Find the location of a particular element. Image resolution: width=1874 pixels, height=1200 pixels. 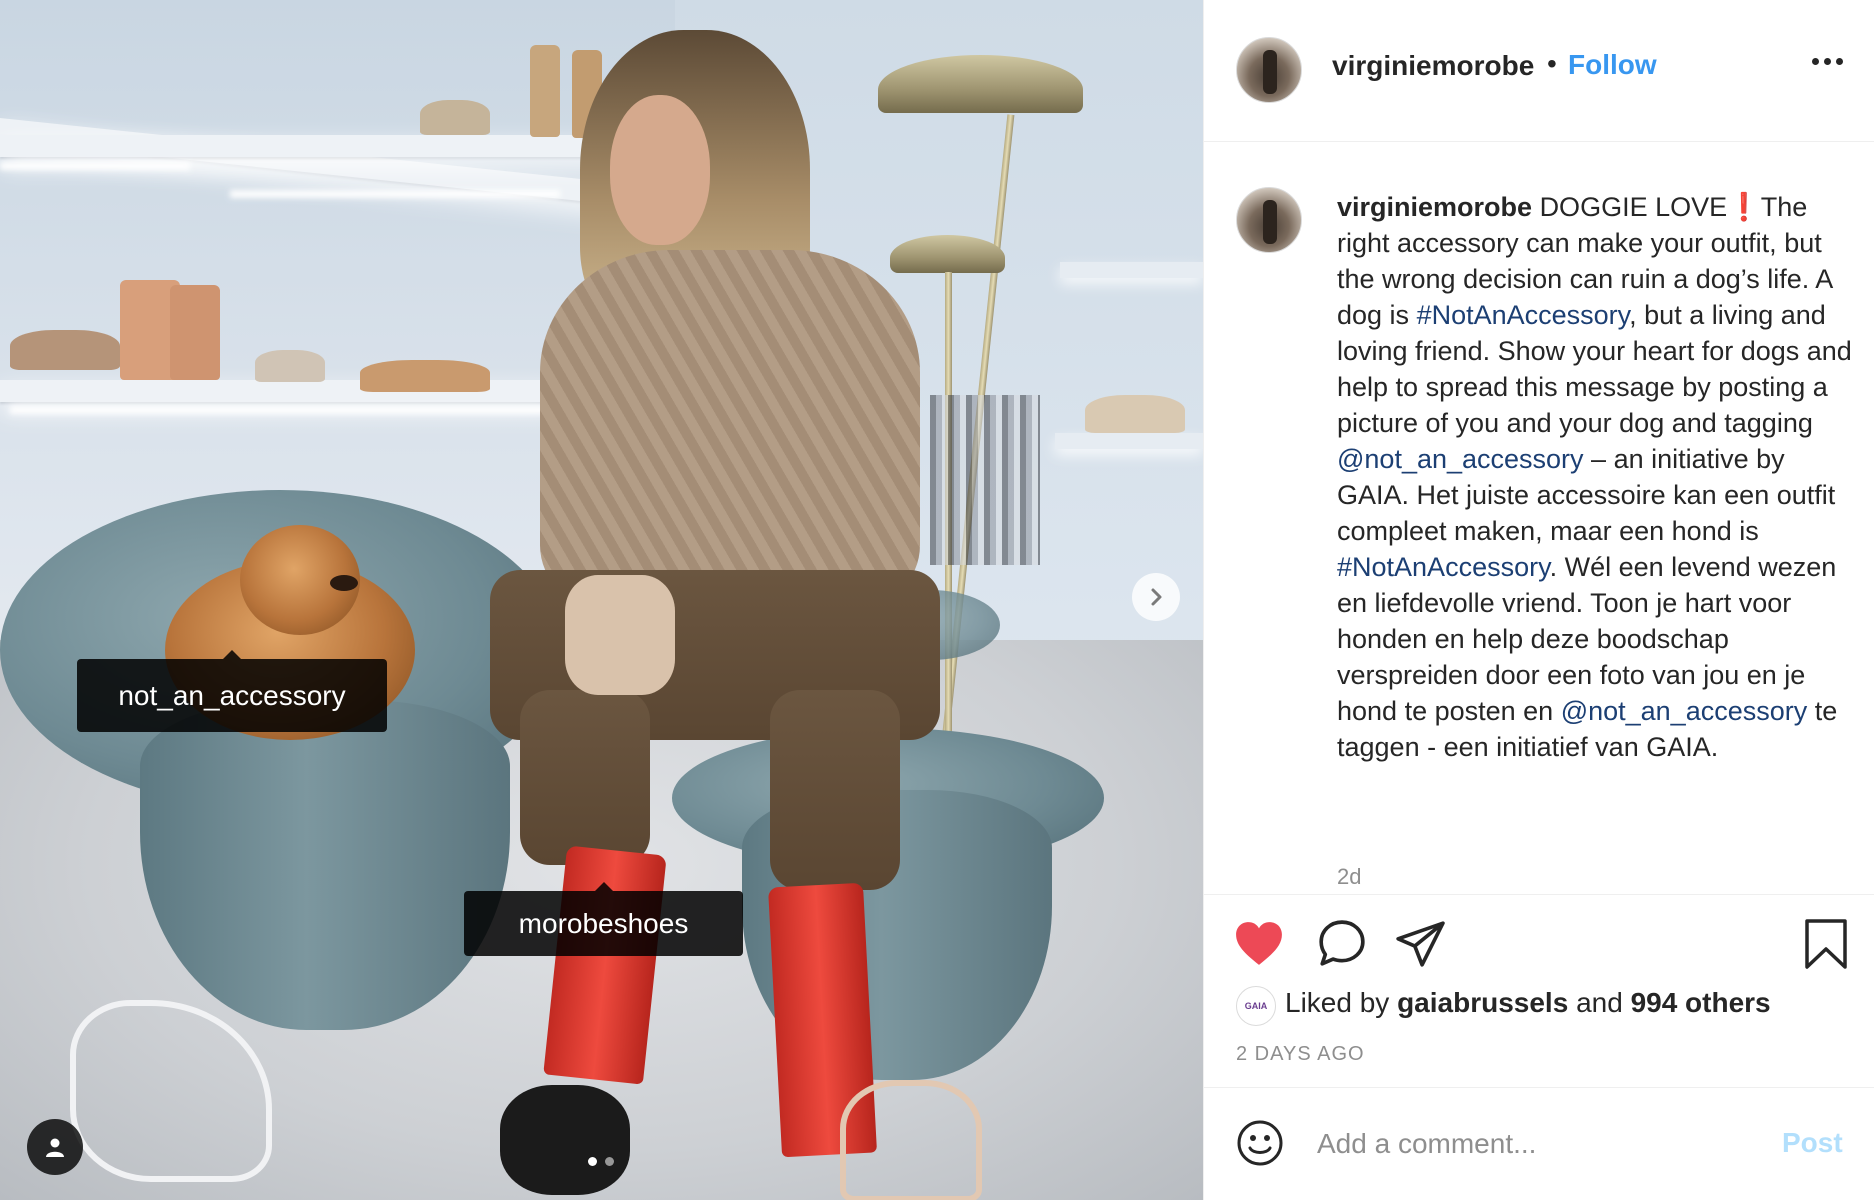

show-tags-button is located at coordinates (55, 1147).